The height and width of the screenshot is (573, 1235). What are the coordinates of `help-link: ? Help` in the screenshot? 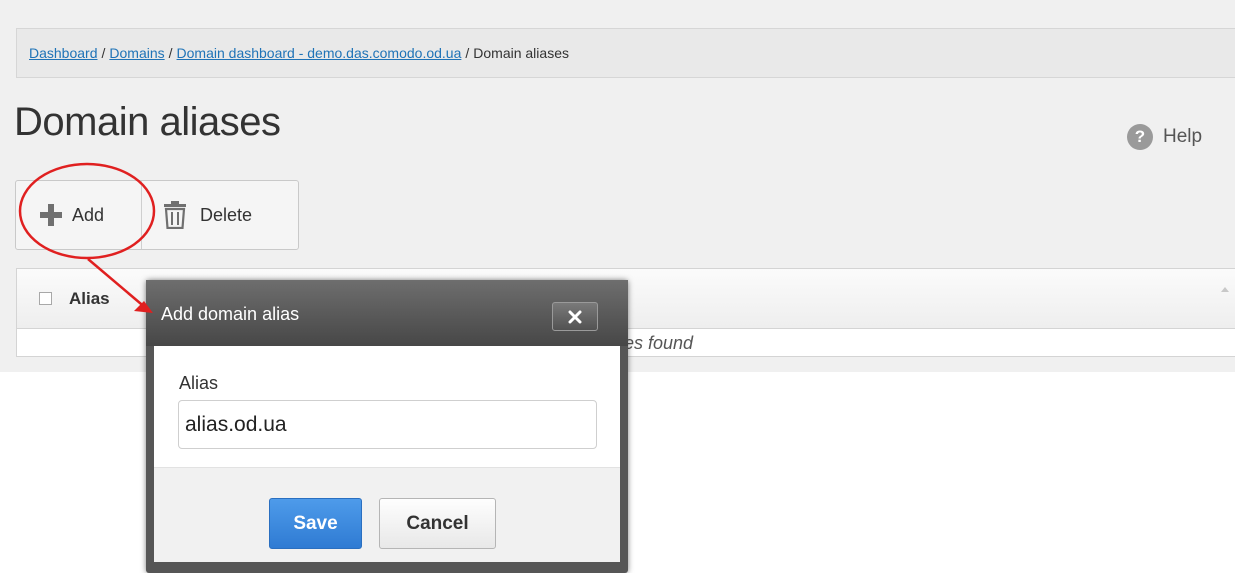 It's located at (1164, 137).